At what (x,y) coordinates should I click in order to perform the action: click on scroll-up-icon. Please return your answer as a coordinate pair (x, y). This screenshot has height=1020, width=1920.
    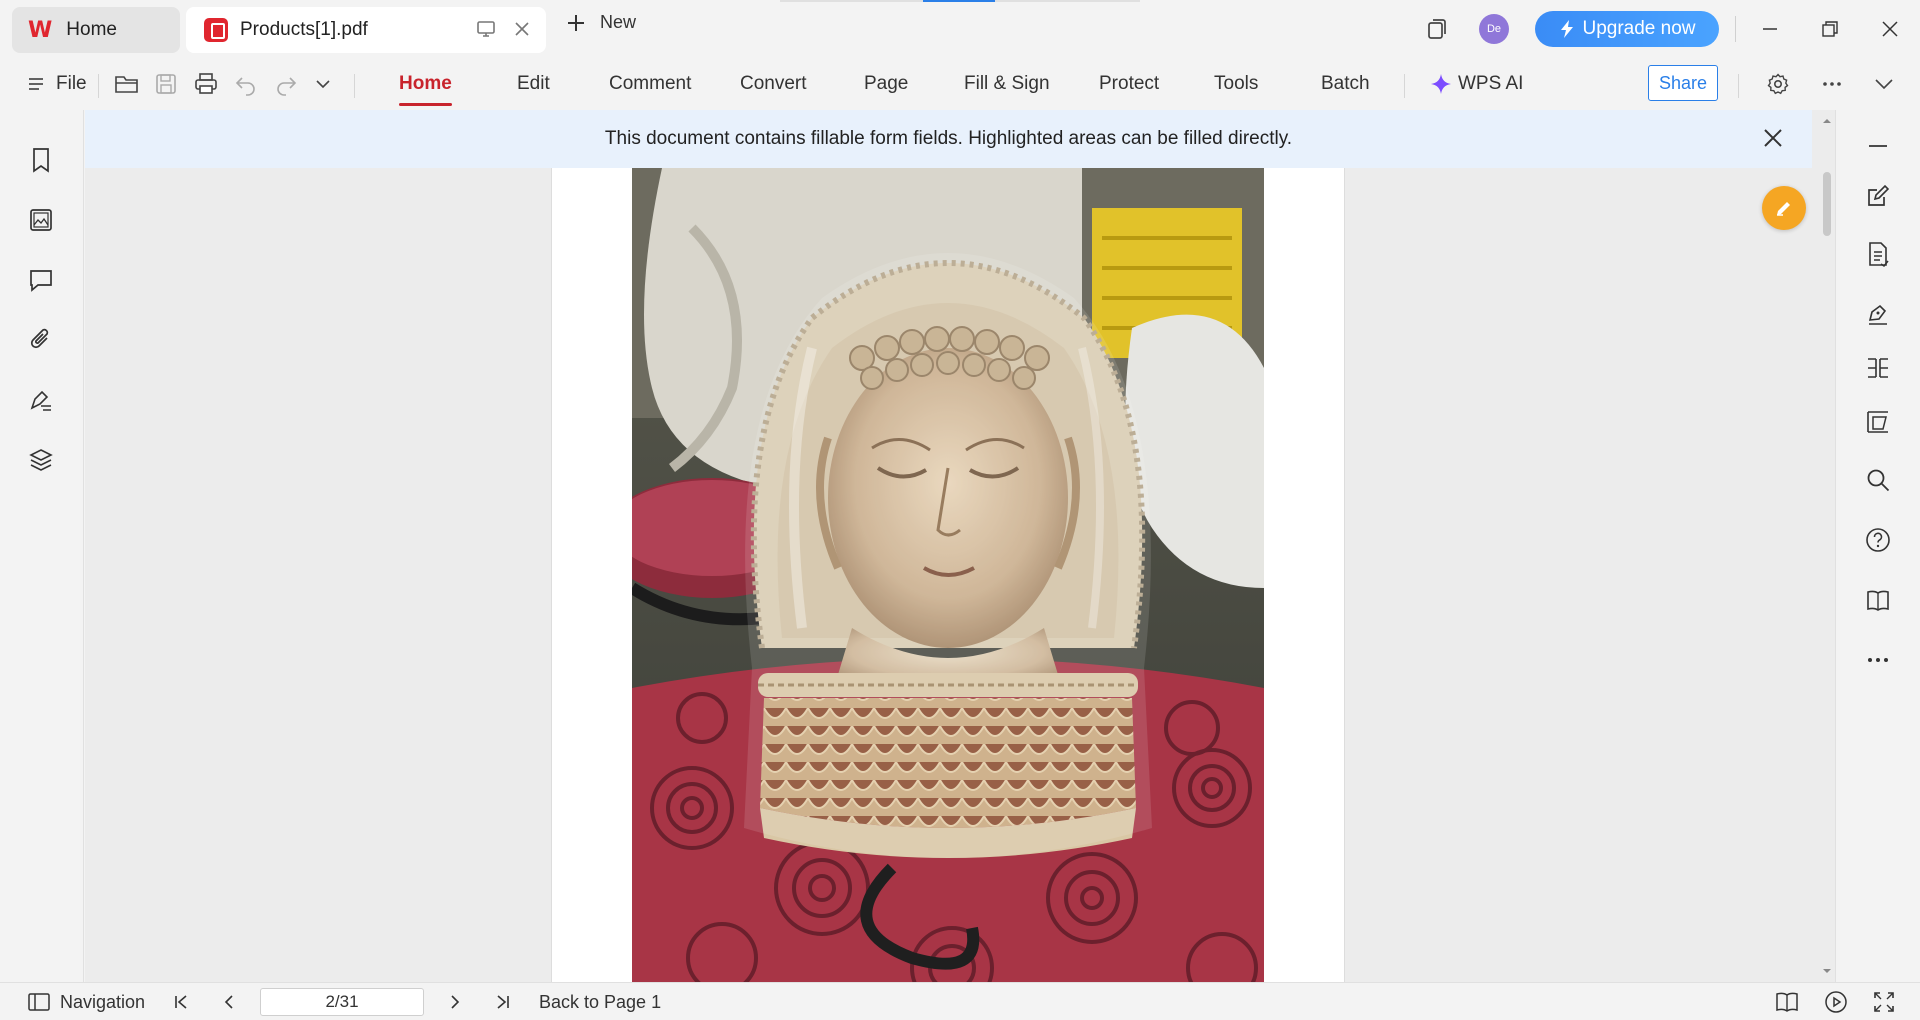
    Looking at the image, I should click on (1827, 121).